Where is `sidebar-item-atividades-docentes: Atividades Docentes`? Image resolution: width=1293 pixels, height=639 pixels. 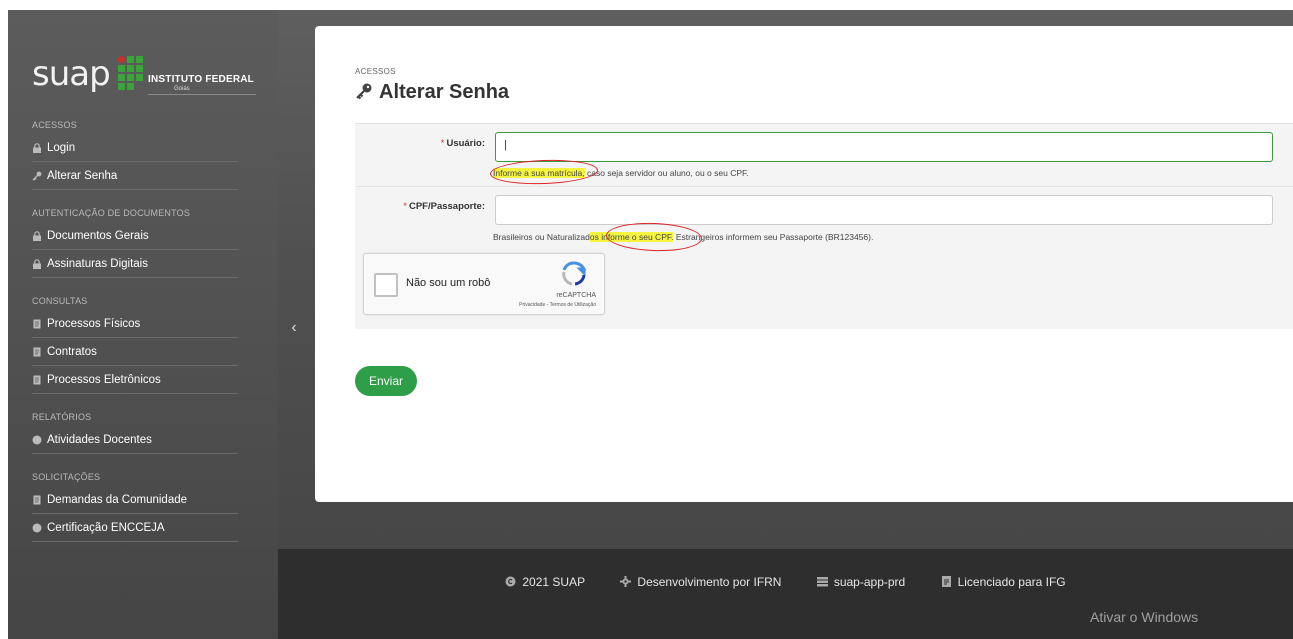 sidebar-item-atividades-docentes: Atividades Docentes is located at coordinates (135, 440).